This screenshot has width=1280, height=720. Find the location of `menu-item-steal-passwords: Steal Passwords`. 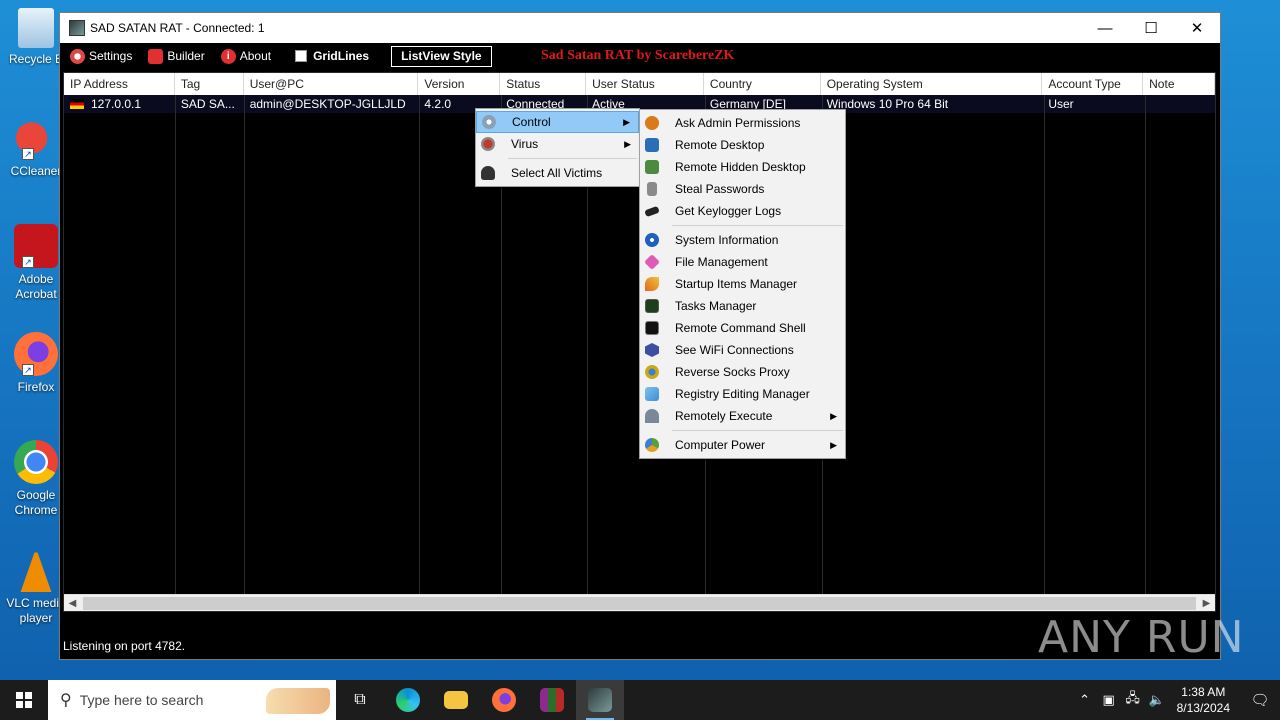

menu-item-steal-passwords: Steal Passwords is located at coordinates (742, 189).